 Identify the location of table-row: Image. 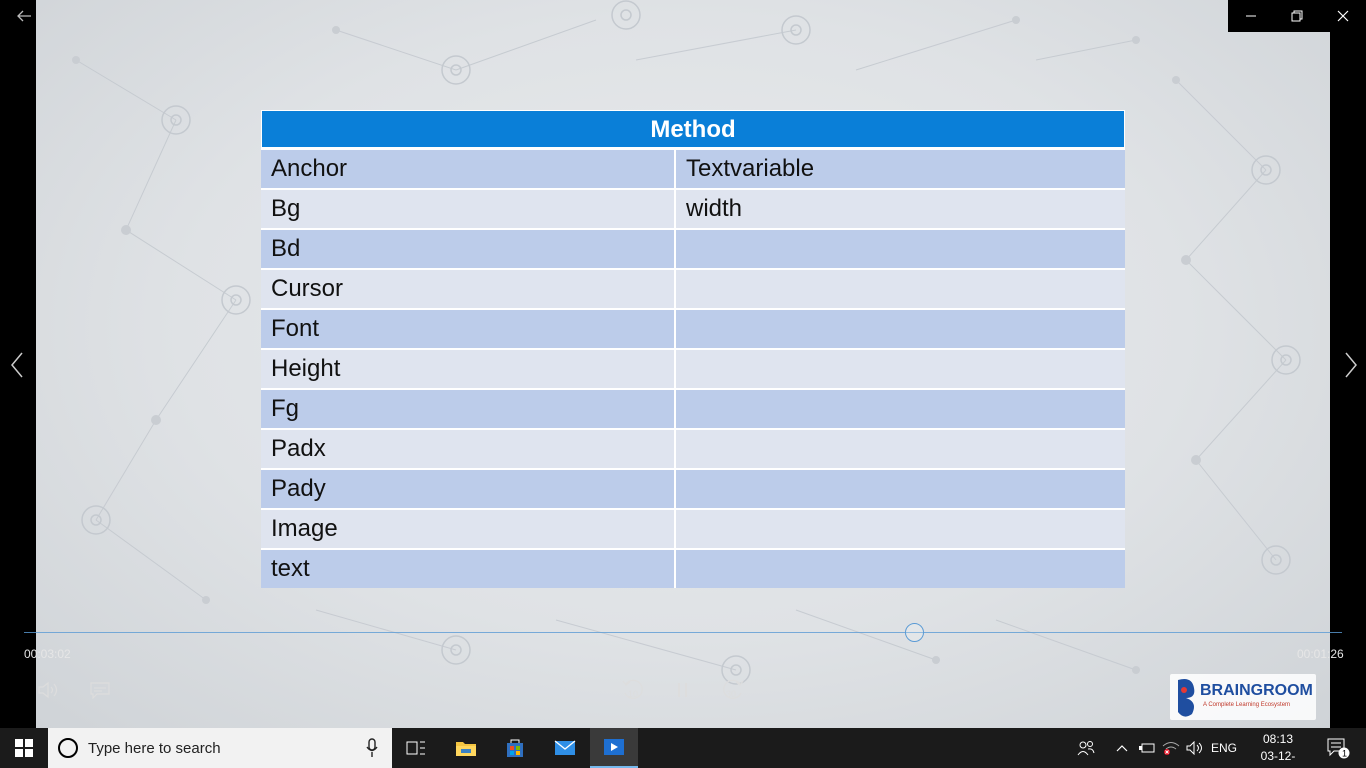
(693, 528).